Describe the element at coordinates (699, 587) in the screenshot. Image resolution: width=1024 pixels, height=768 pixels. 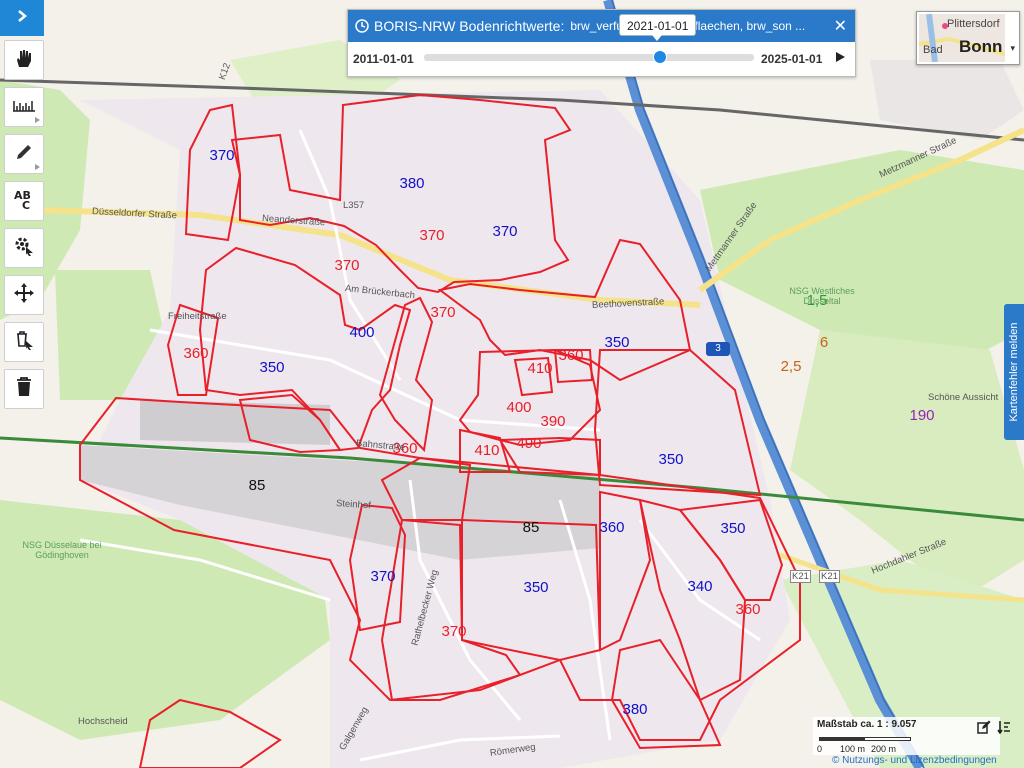
I see `zone-value-label: 340` at that location.